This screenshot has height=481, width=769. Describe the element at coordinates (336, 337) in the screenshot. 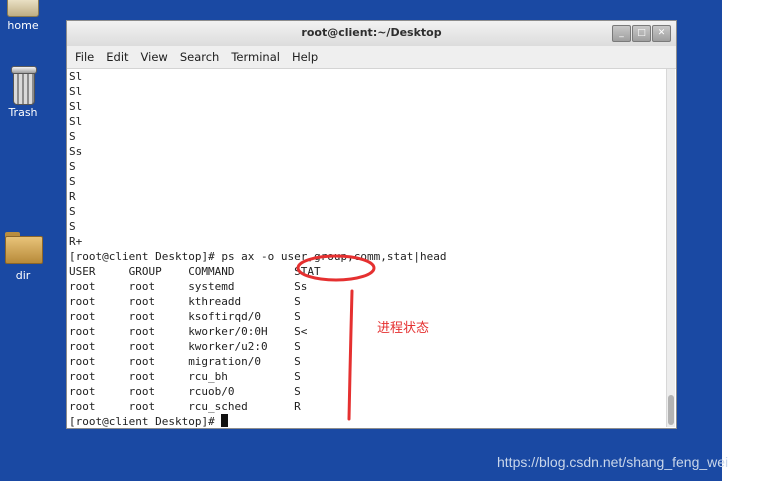

I see `annotation-overlay` at that location.